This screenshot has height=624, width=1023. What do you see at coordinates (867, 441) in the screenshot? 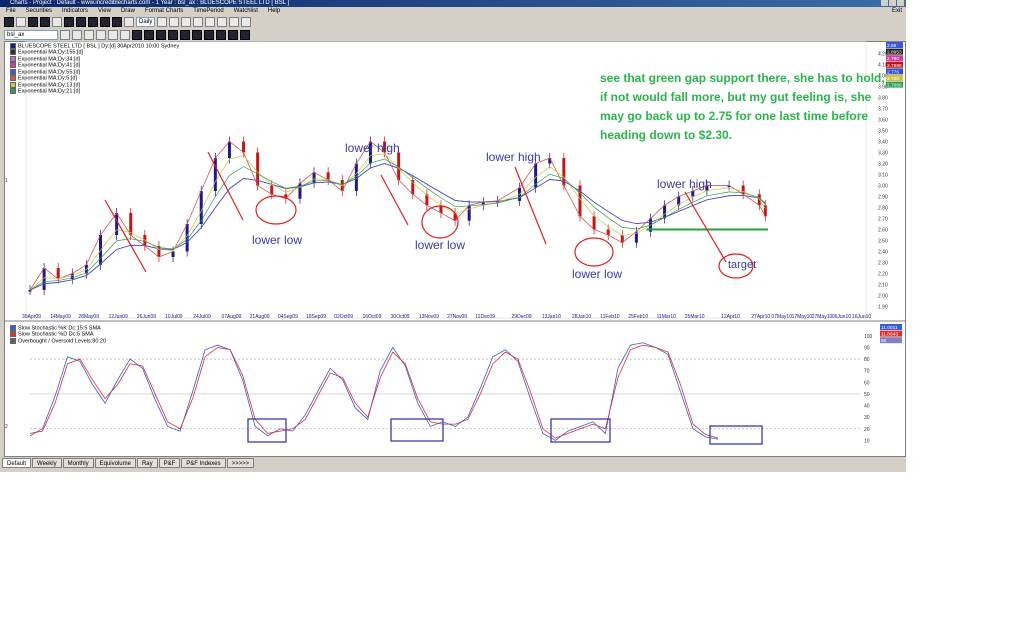
I see `stoch-tick-label: 10` at bounding box center [867, 441].